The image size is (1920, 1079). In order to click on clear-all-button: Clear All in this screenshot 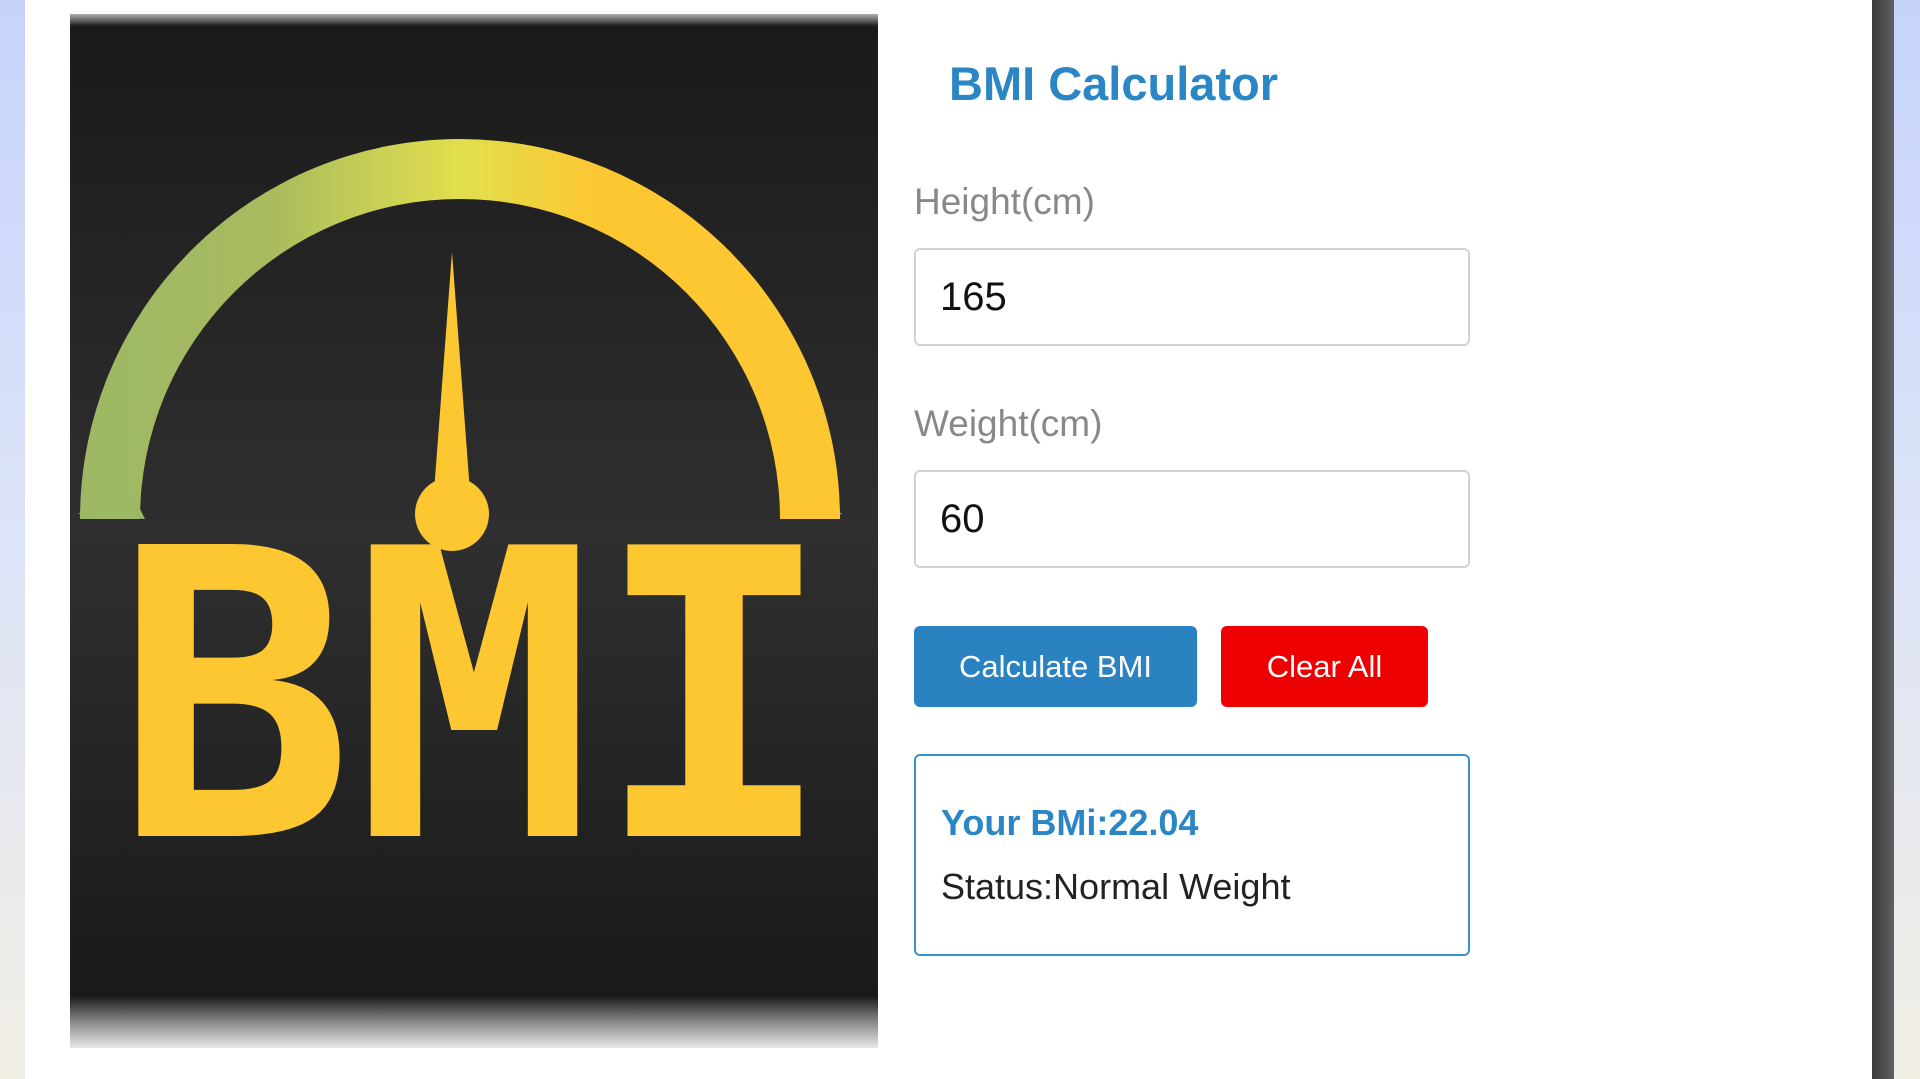, I will do `click(1324, 666)`.